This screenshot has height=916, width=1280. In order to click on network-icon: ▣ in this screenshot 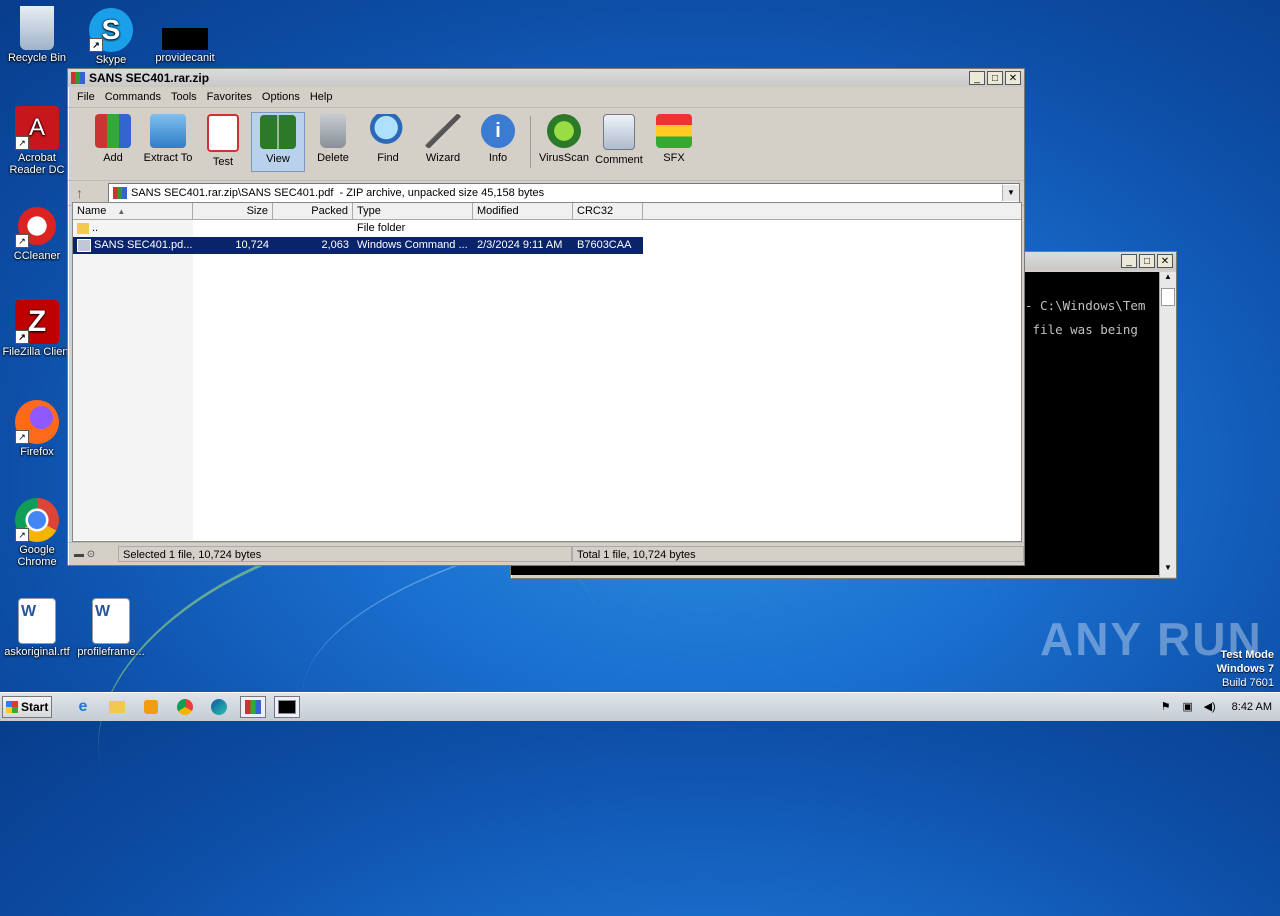, I will do `click(1188, 707)`.